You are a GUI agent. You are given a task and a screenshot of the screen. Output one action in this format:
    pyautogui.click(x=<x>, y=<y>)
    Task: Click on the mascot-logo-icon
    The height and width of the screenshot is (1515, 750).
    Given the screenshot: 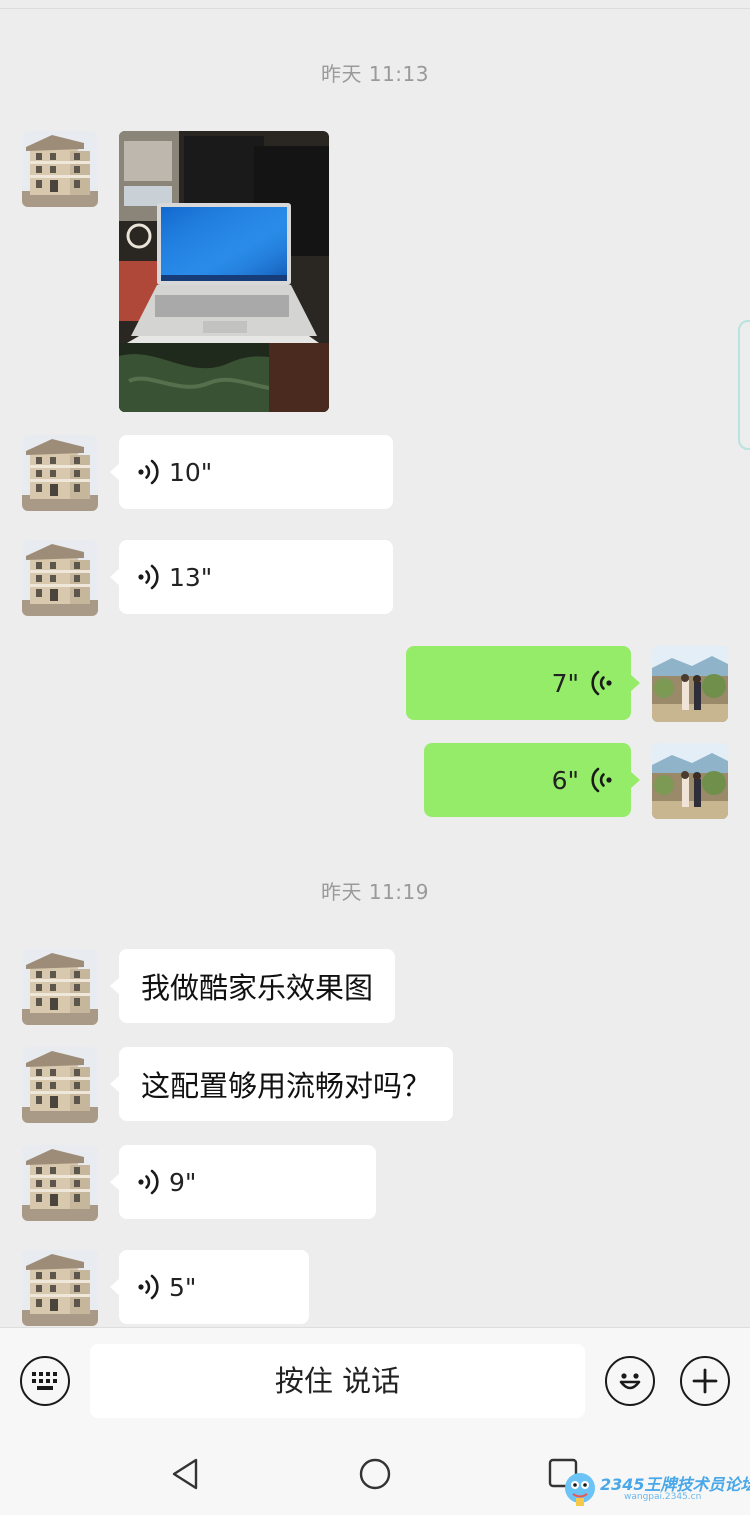 What is the action you would take?
    pyautogui.click(x=580, y=1489)
    